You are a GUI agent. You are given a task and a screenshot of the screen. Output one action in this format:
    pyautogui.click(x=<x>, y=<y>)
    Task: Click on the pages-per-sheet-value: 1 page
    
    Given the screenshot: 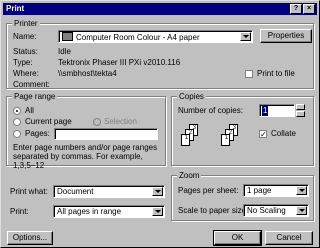 What is the action you would take?
    pyautogui.click(x=259, y=190)
    